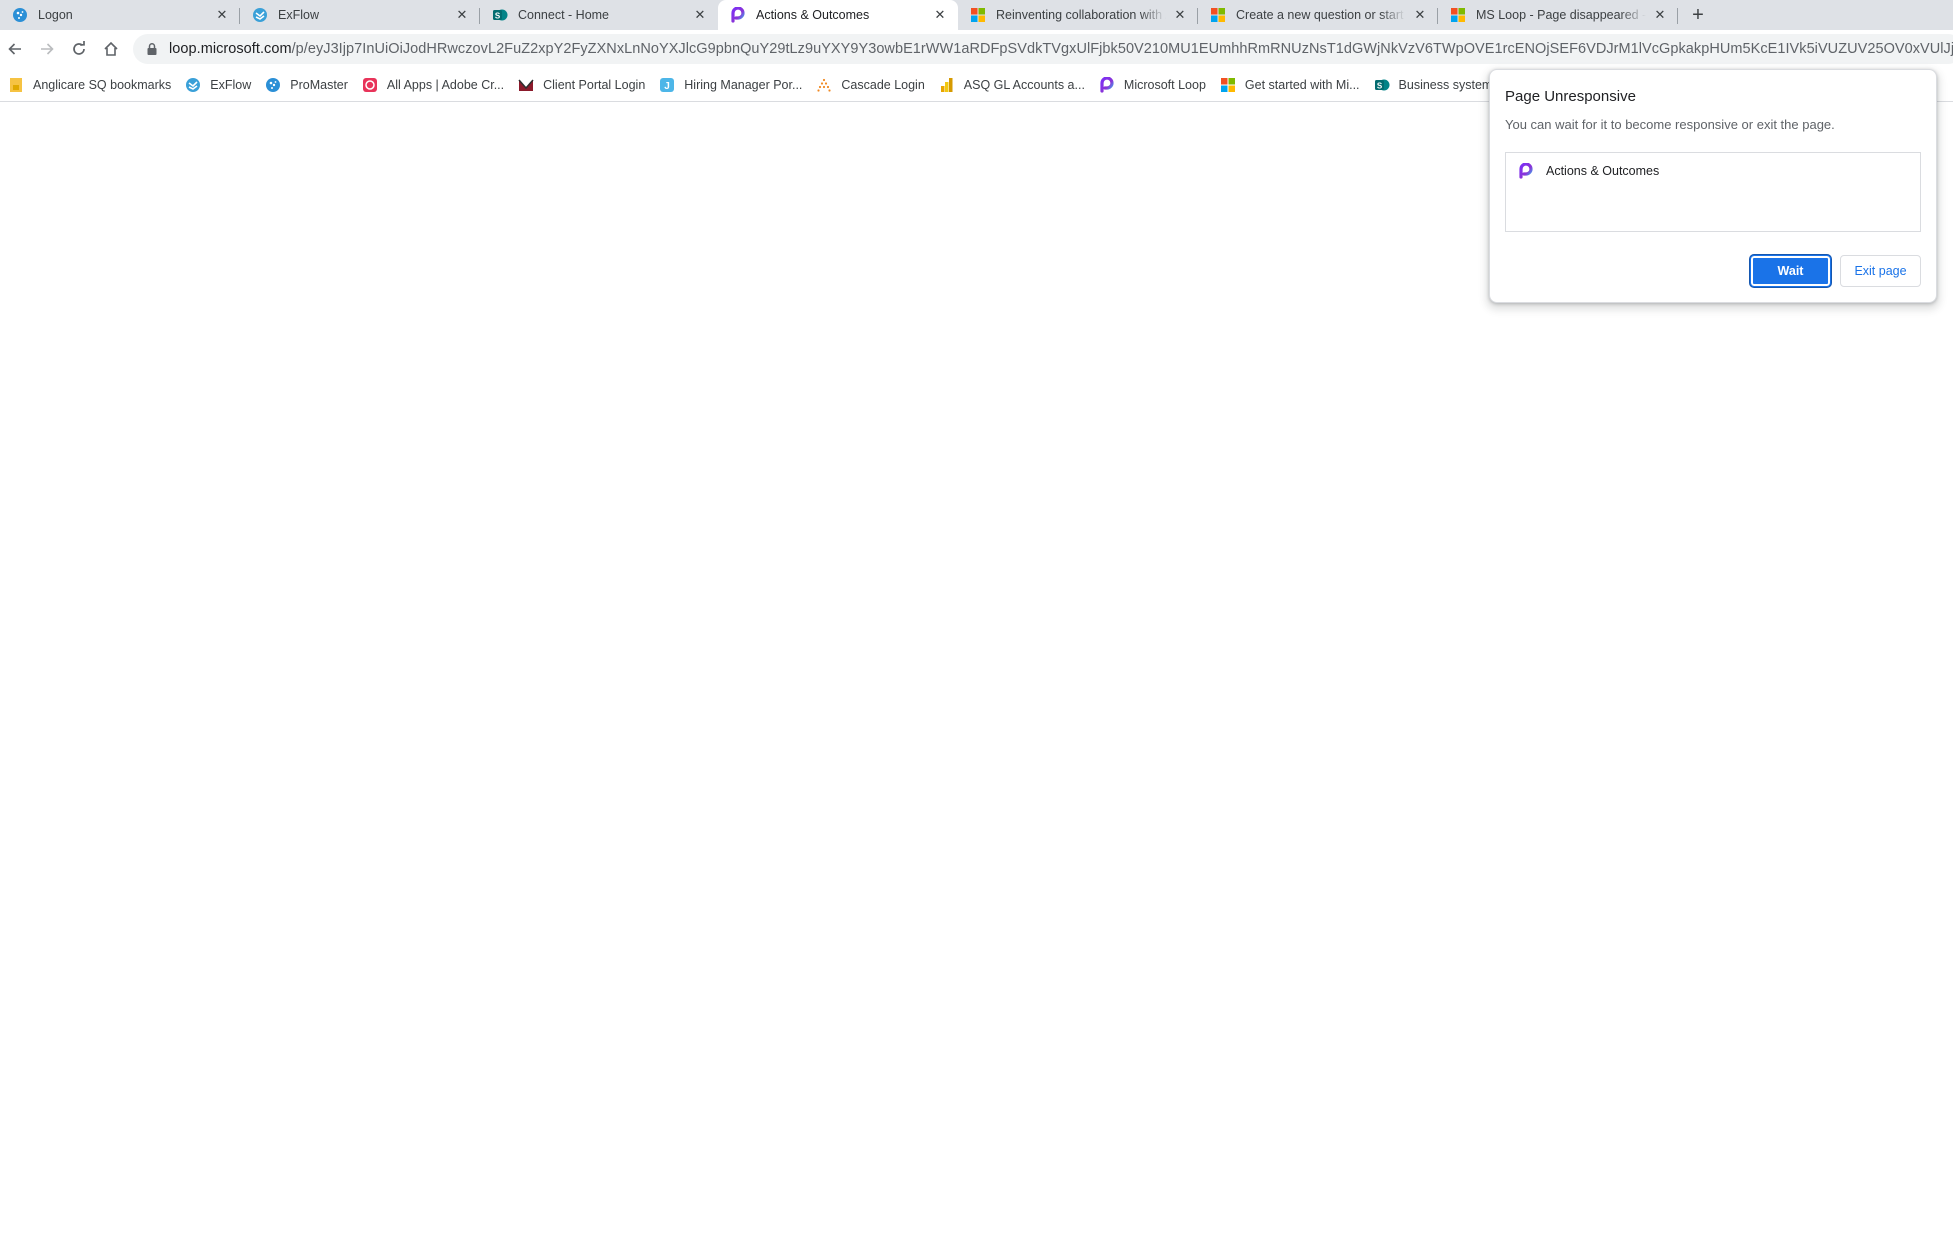  What do you see at coordinates (1790, 271) in the screenshot?
I see `wait-button: Wait` at bounding box center [1790, 271].